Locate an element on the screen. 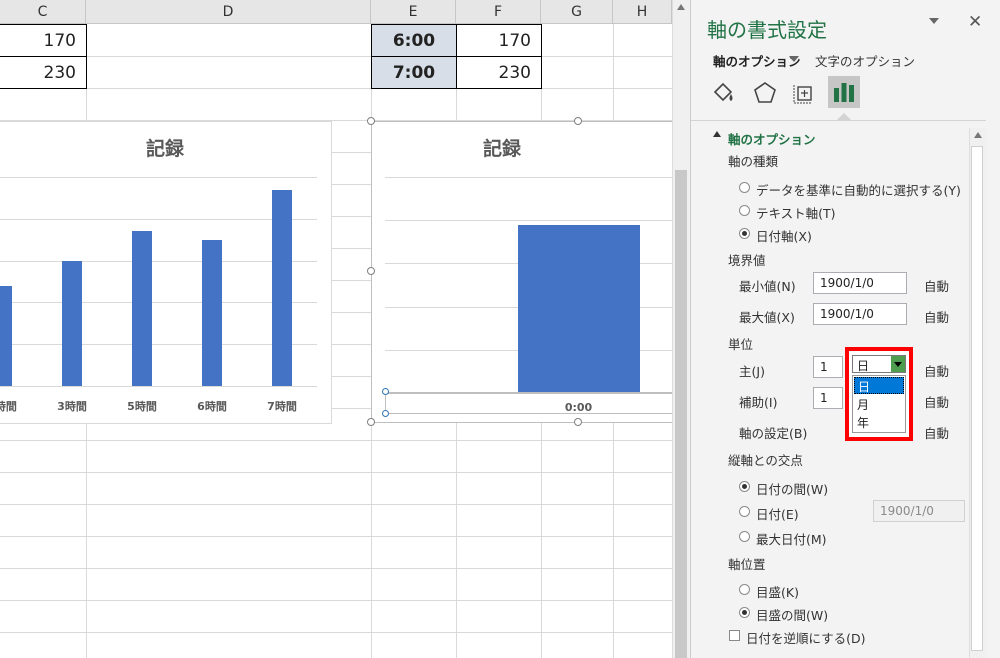 This screenshot has width=1000, height=658. bar-chart-right: 記録 0:00 is located at coordinates (521, 272).